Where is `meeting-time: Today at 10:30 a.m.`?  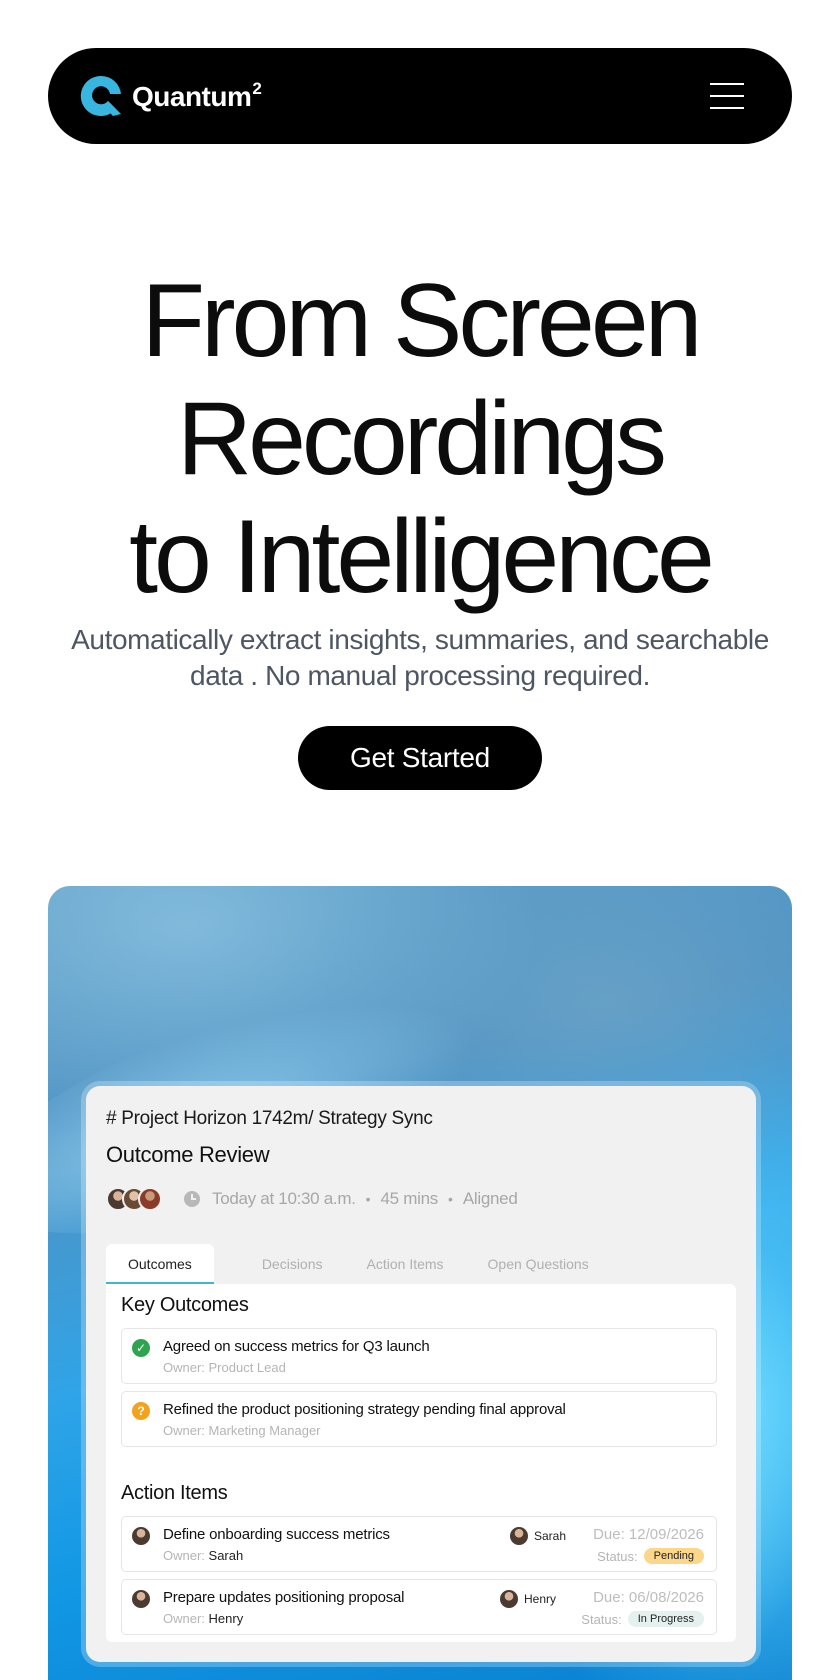 meeting-time: Today at 10:30 a.m. is located at coordinates (284, 1198).